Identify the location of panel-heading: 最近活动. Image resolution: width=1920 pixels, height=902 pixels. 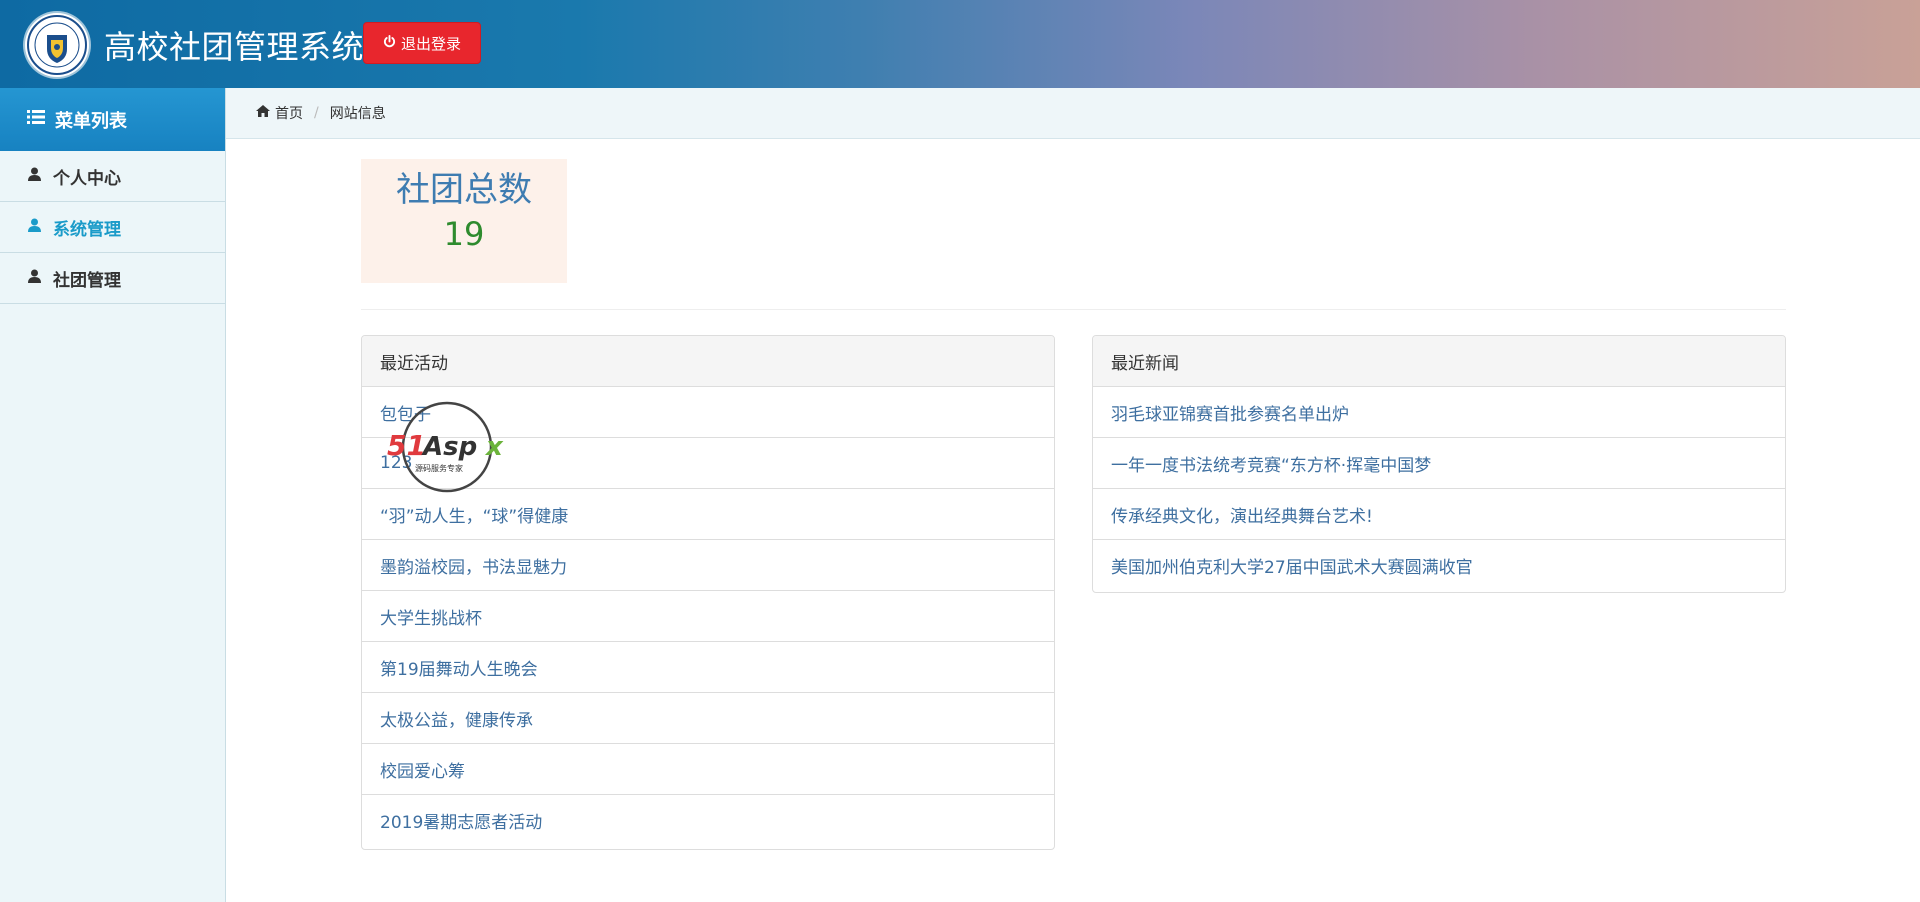
(708, 361).